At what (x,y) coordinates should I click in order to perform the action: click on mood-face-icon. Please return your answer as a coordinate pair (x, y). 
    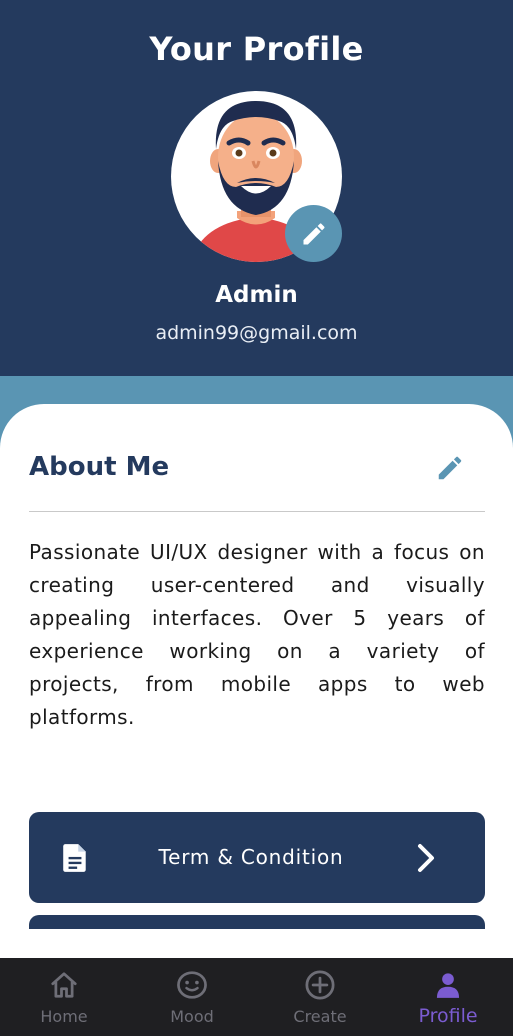
    Looking at the image, I should click on (192, 985).